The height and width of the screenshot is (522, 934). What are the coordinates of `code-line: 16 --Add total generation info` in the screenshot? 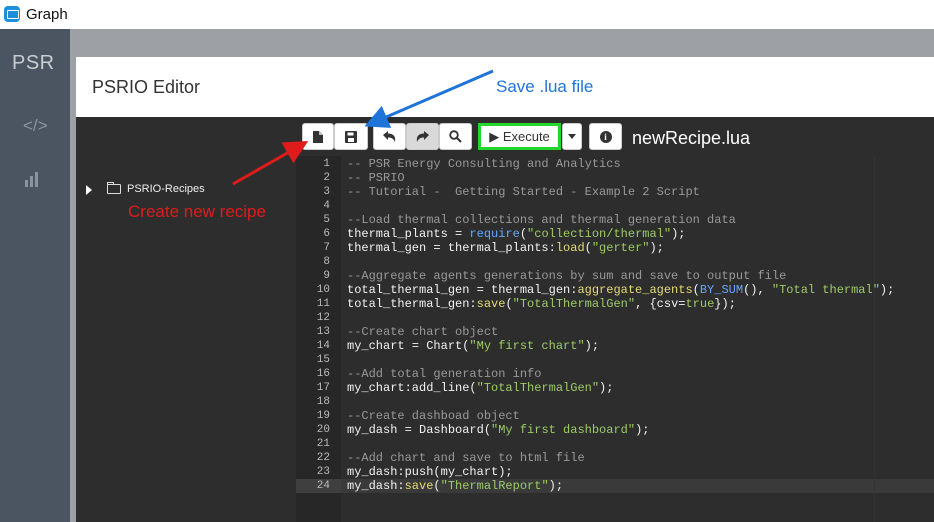 It's located at (615, 374).